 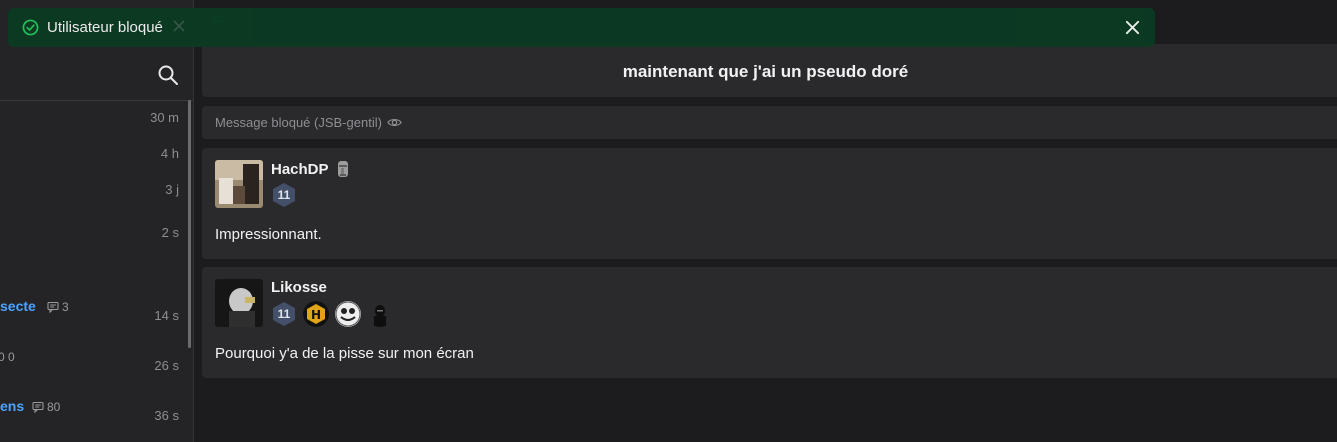 I want to click on item-title: secte, so click(x=18, y=306).